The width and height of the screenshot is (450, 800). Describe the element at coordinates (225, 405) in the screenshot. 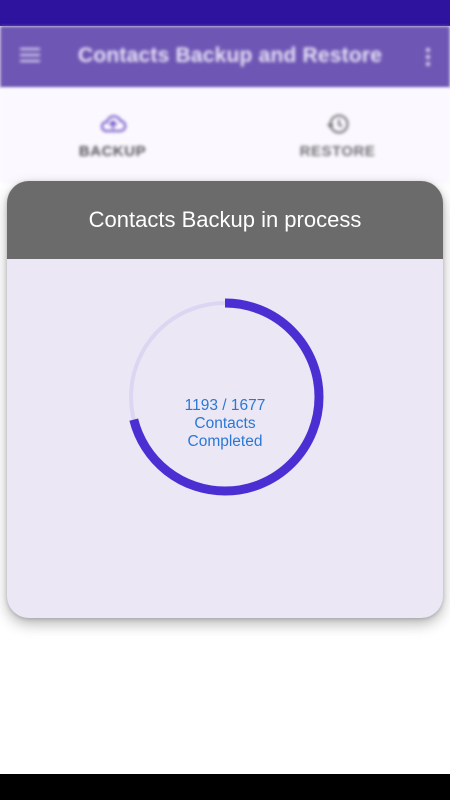

I see `progress-count: 1193 / 1677` at that location.